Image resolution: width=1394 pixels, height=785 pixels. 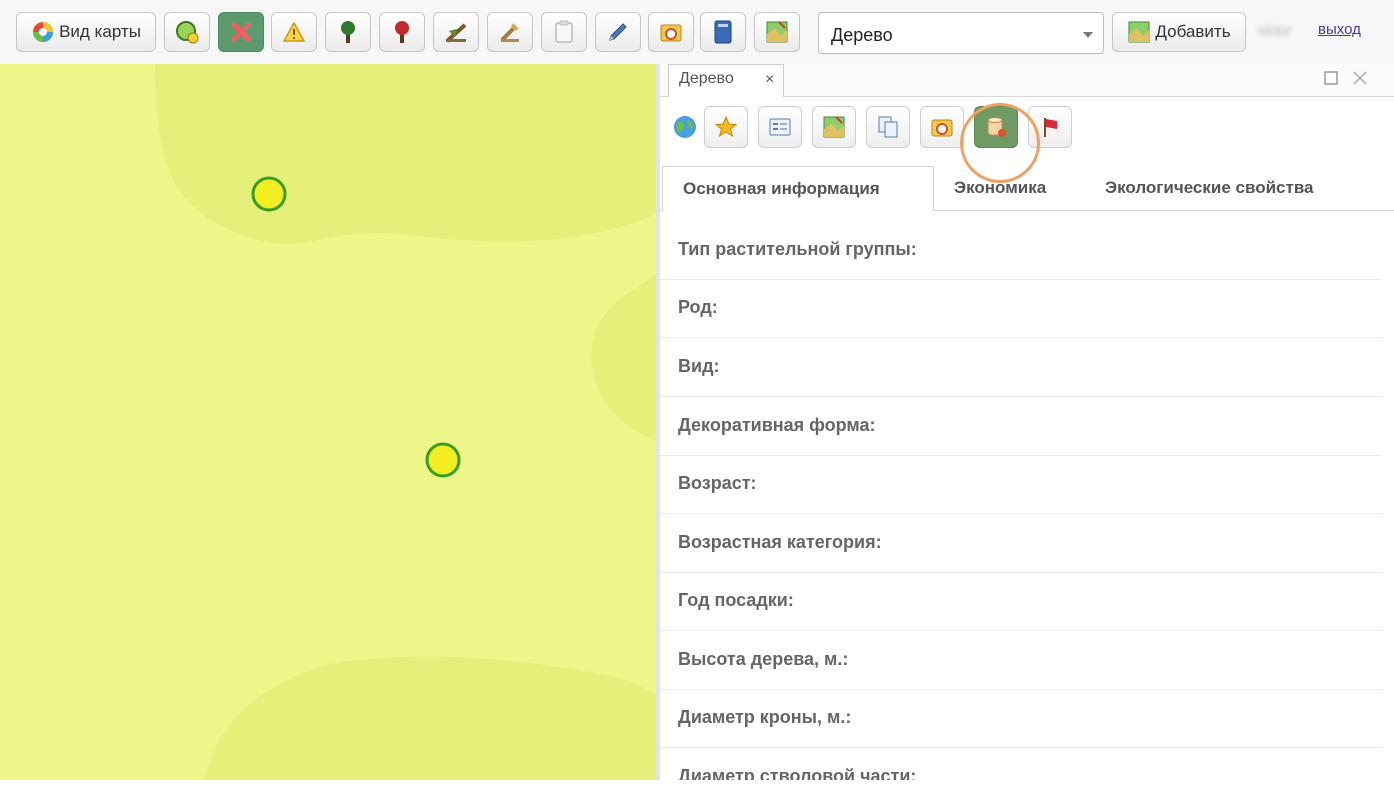 What do you see at coordinates (1139, 32) in the screenshot?
I see `map-add-icon` at bounding box center [1139, 32].